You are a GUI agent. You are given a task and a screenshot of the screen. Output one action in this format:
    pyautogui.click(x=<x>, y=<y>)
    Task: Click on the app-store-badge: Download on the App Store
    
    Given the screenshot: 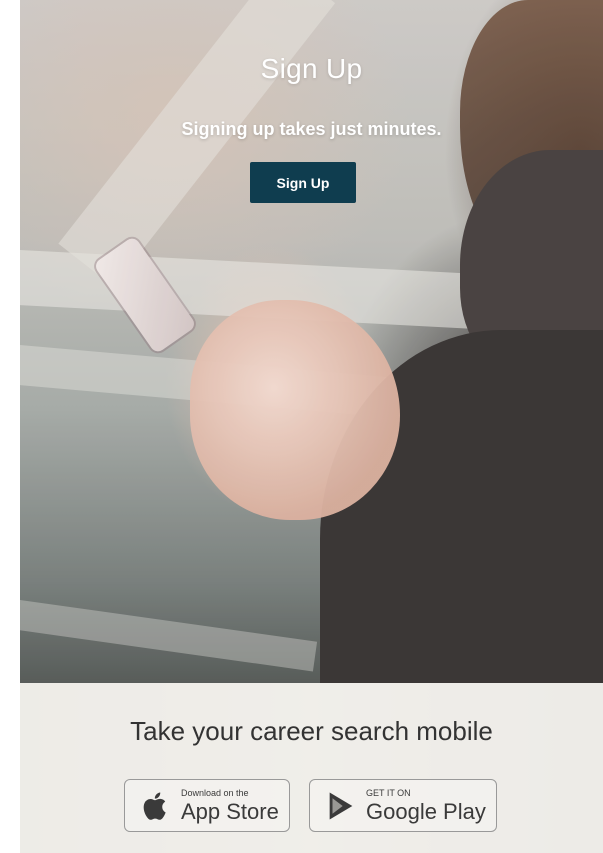 What is the action you would take?
    pyautogui.click(x=207, y=805)
    